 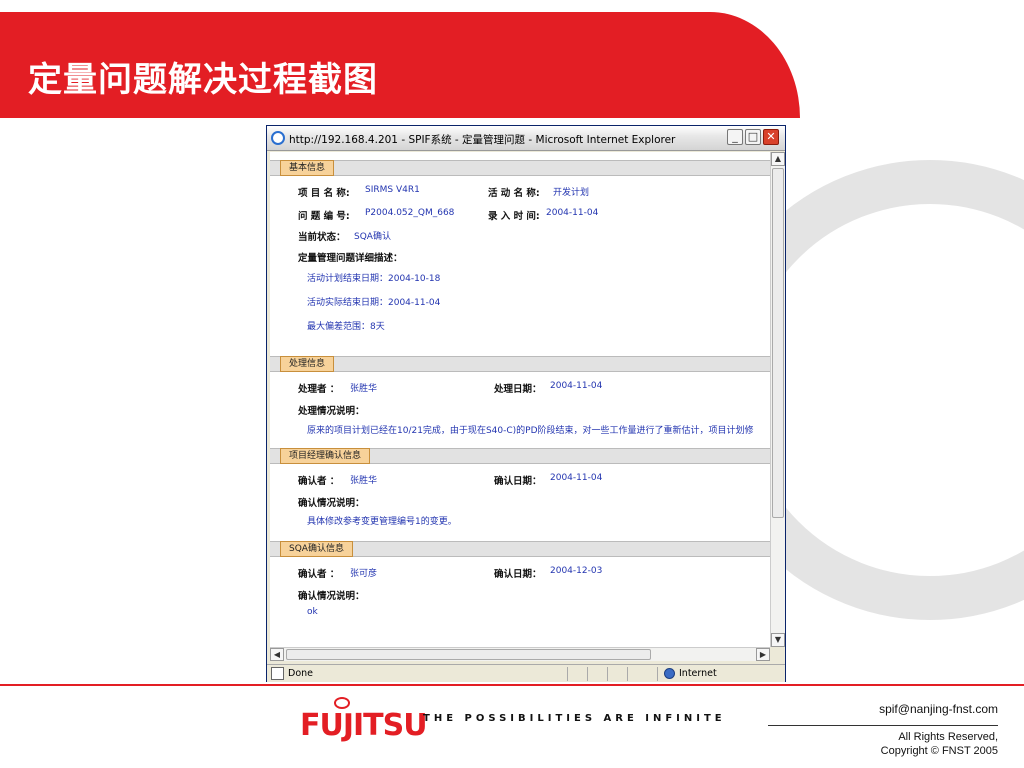 What do you see at coordinates (350, 258) in the screenshot?
I see `detail-label: 定量管理问题详细描述：` at bounding box center [350, 258].